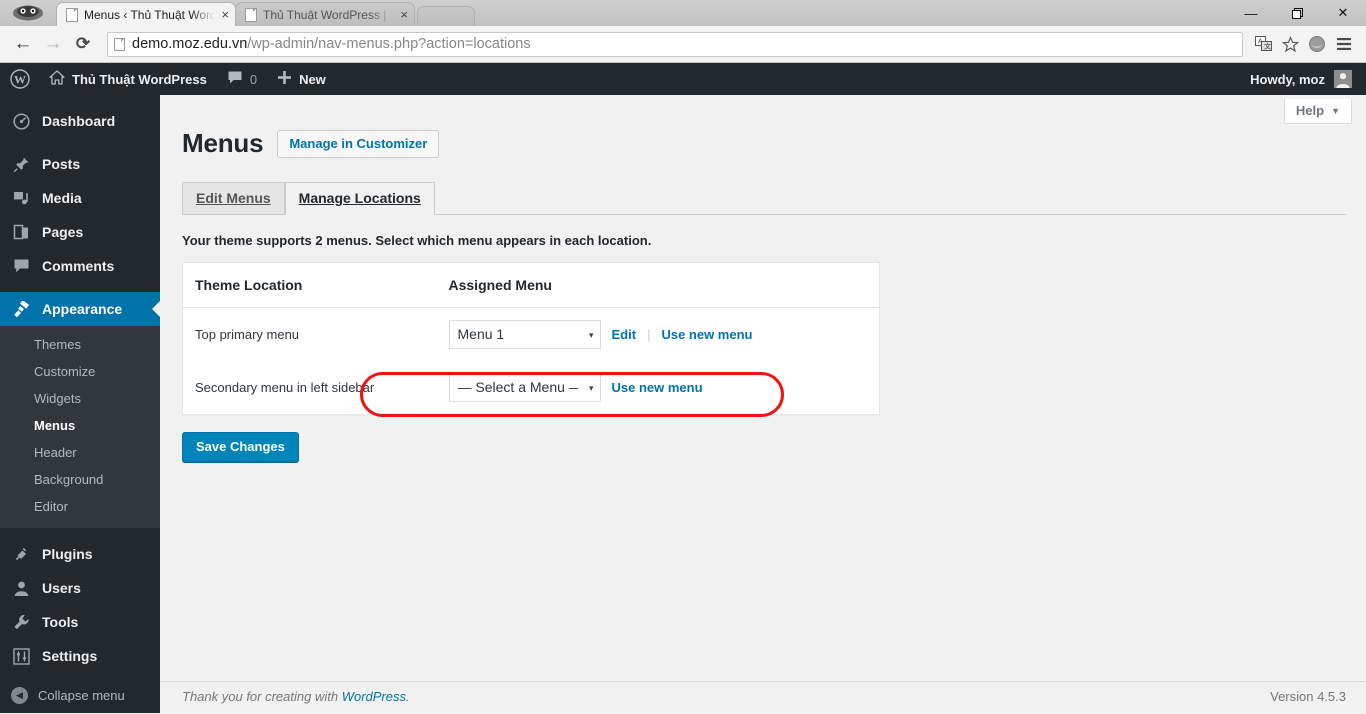 This screenshot has width=1366, height=714. I want to click on sidebar-item-users: Users, so click(80, 588).